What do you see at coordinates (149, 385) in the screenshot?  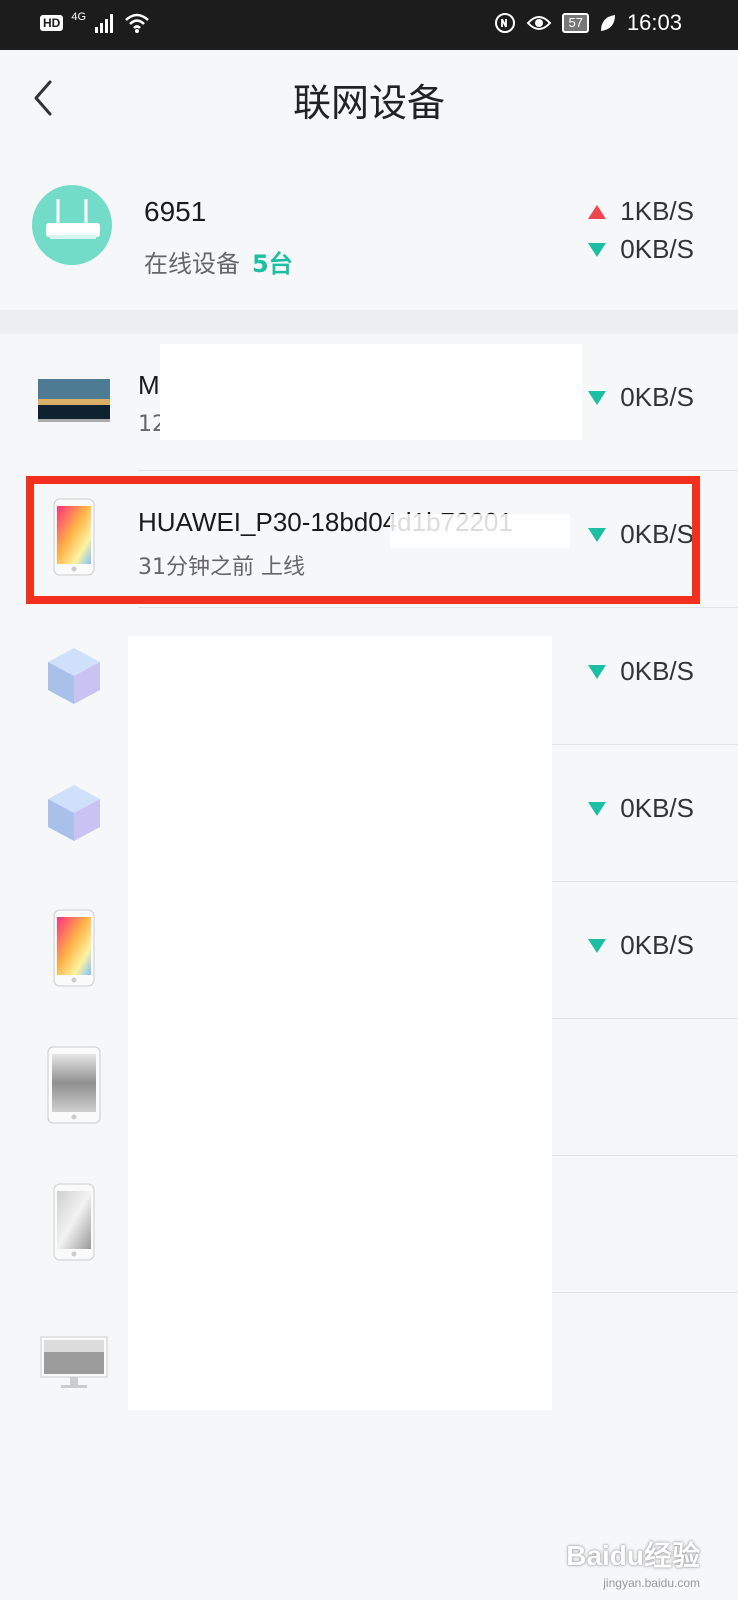 I see `device-name: M` at bounding box center [149, 385].